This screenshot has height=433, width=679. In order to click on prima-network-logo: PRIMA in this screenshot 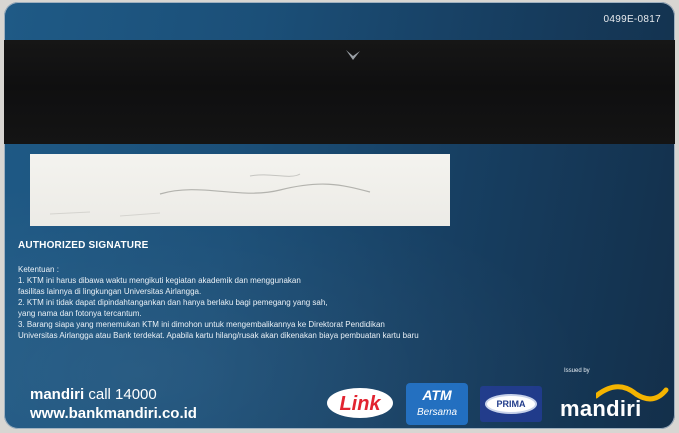, I will do `click(511, 404)`.